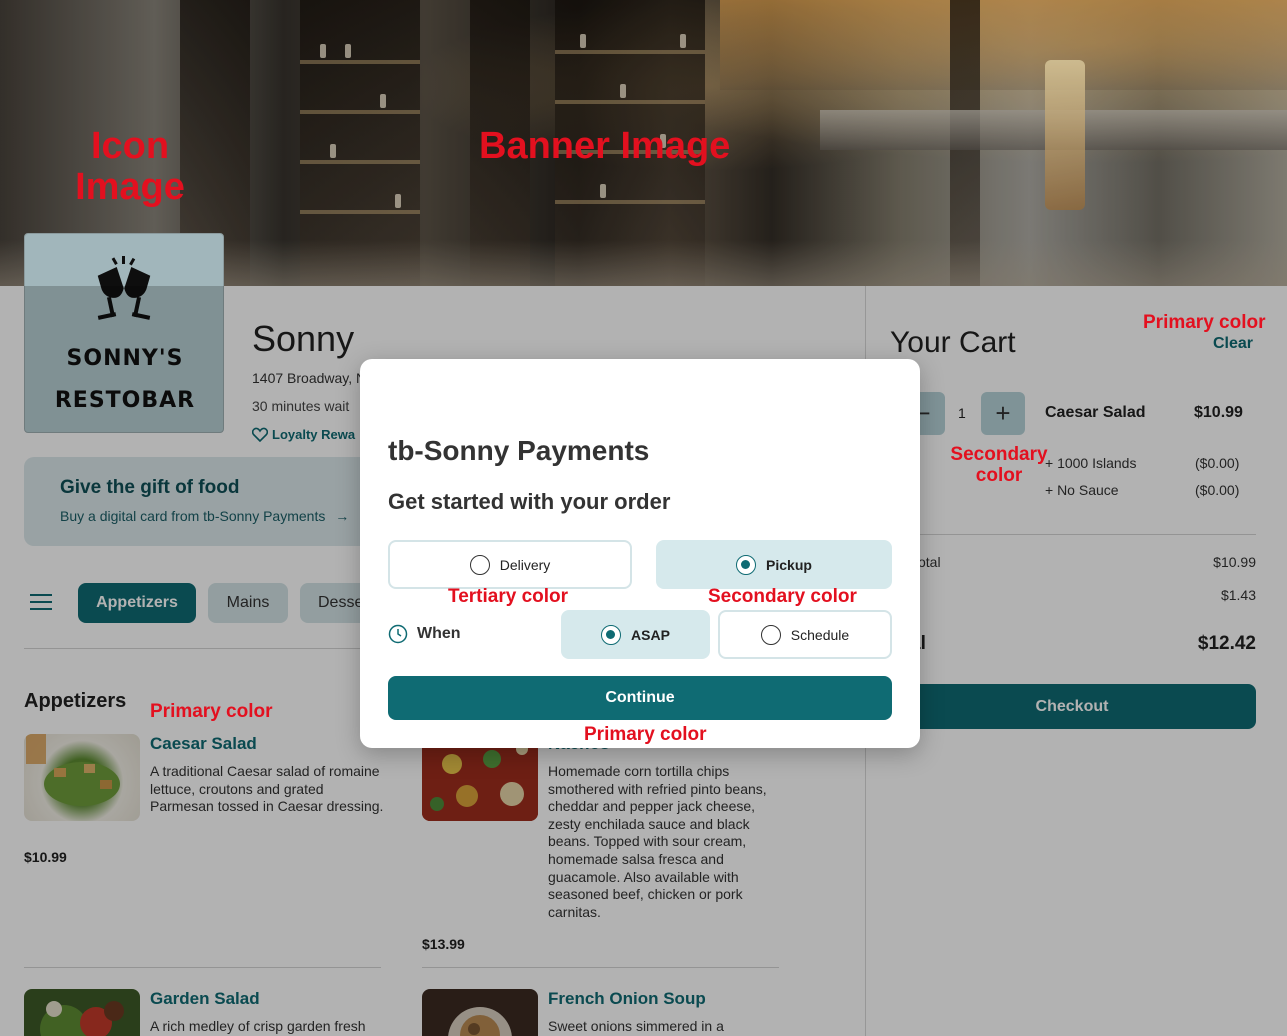 The height and width of the screenshot is (1036, 1287). What do you see at coordinates (789, 564) in the screenshot?
I see `pickup-label: Pickup` at bounding box center [789, 564].